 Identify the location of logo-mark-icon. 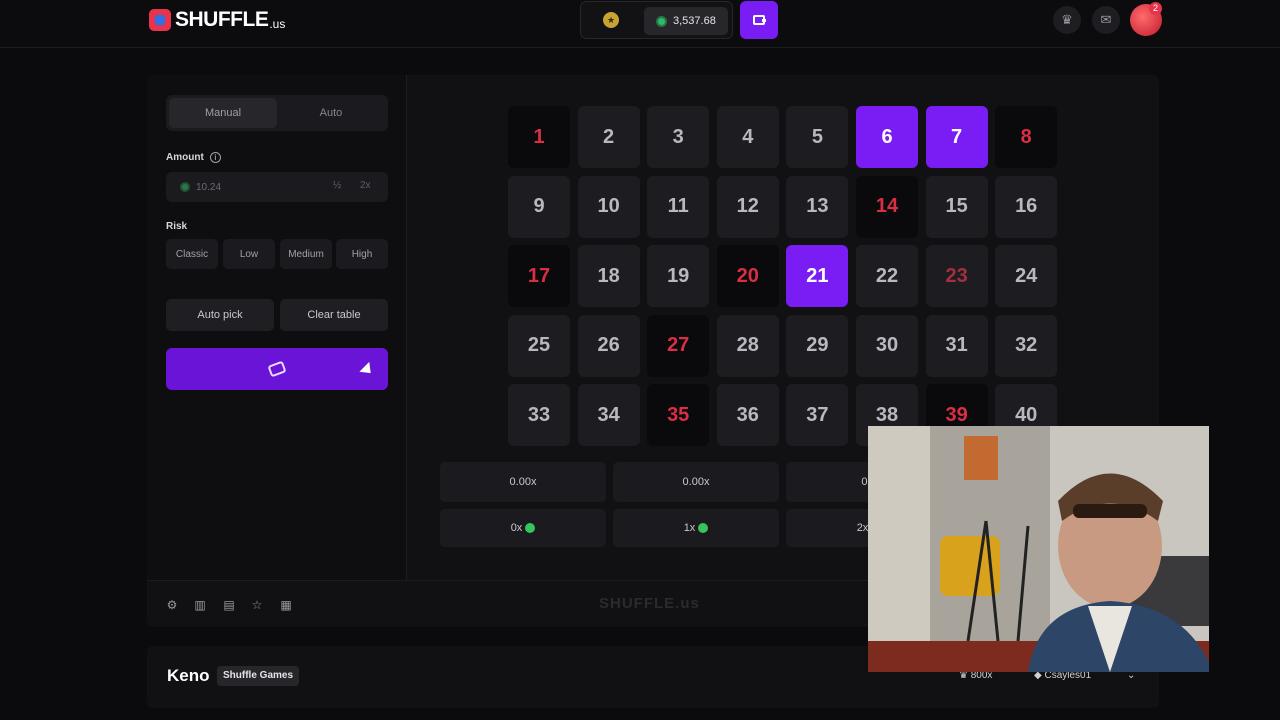
(160, 20).